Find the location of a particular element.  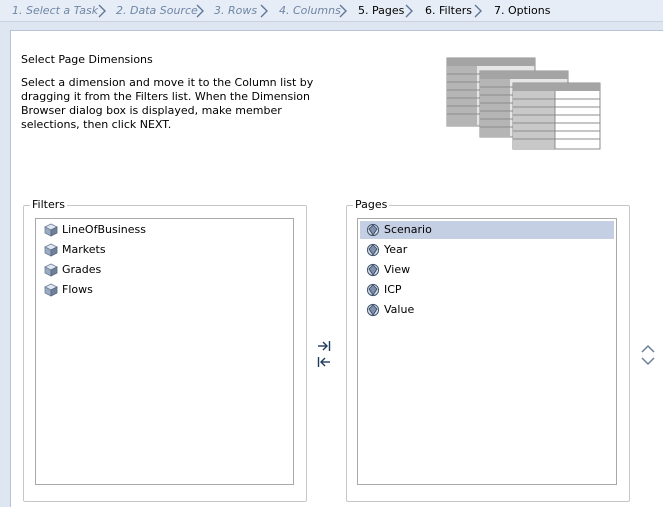

list-item: ICP is located at coordinates (487, 290).